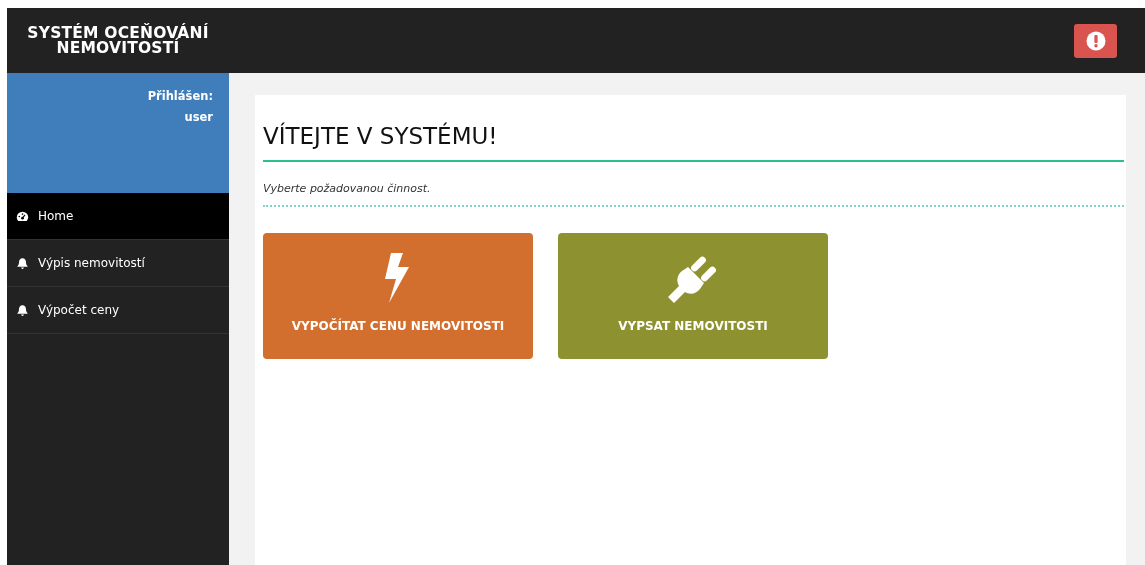 The width and height of the screenshot is (1145, 565). I want to click on alert-icon, so click(1095, 40).